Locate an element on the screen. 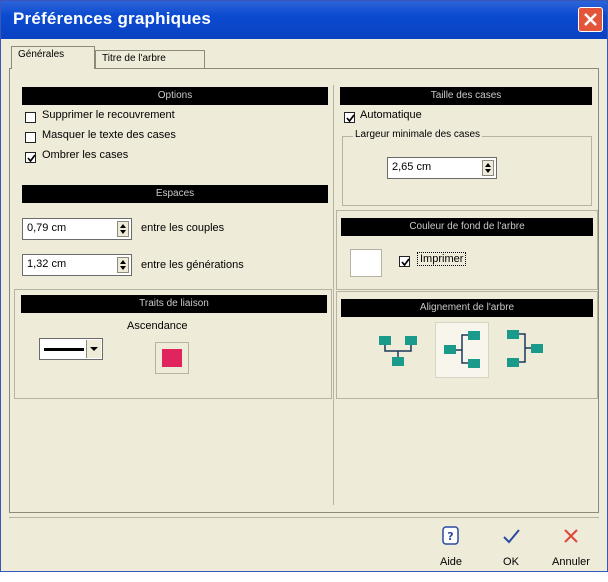 The width and height of the screenshot is (608, 582). supprimer-recouvrement-label: Supprimer le recouvrement is located at coordinates (108, 115).